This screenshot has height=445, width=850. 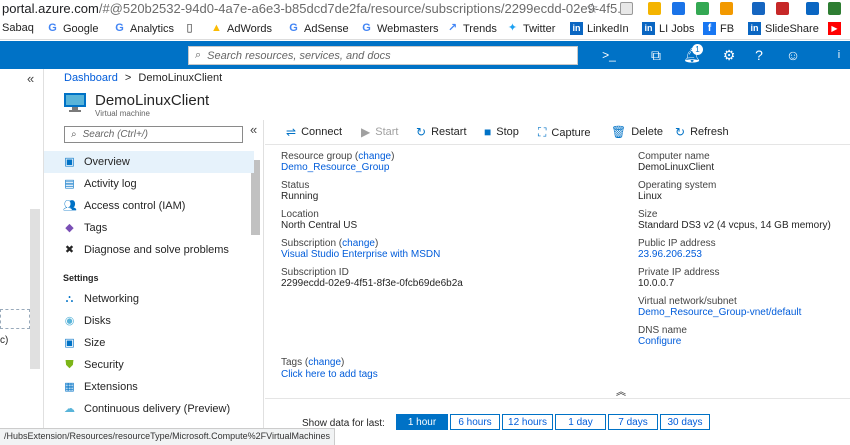 I want to click on connect-button: ⇌ Connect, so click(x=314, y=132).